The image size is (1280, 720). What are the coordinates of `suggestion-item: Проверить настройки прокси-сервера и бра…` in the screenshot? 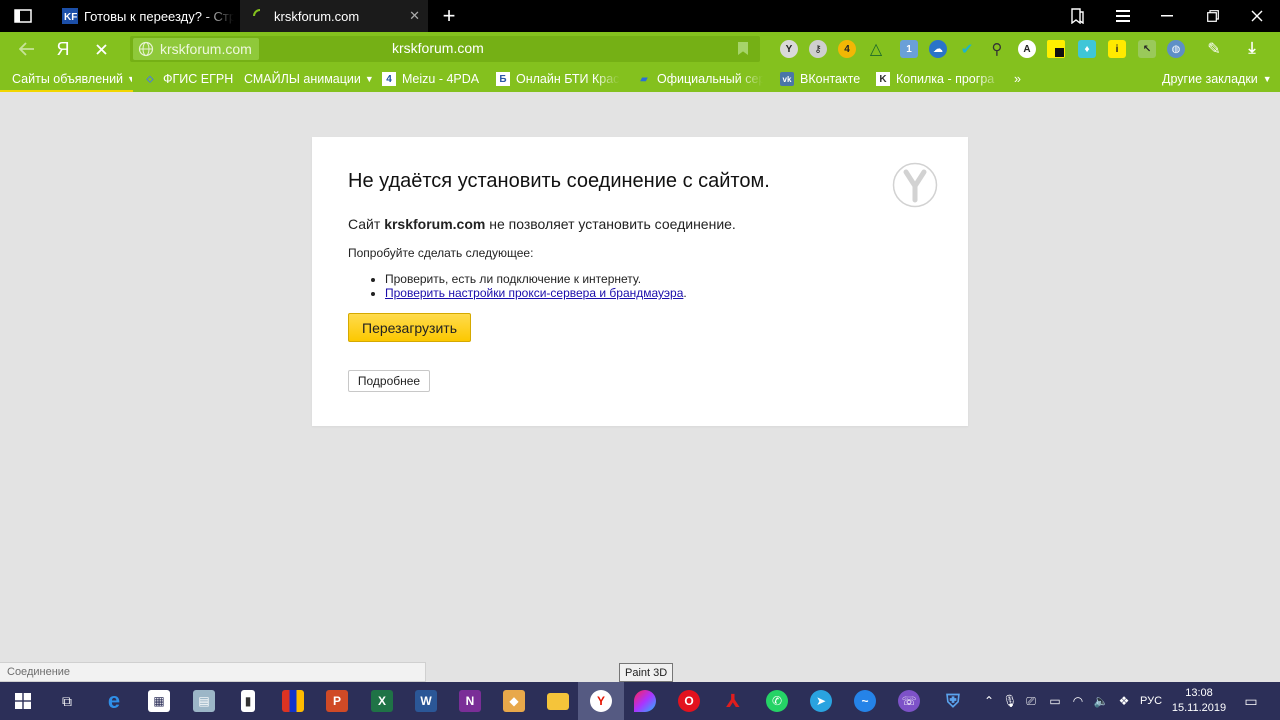 It's located at (536, 293).